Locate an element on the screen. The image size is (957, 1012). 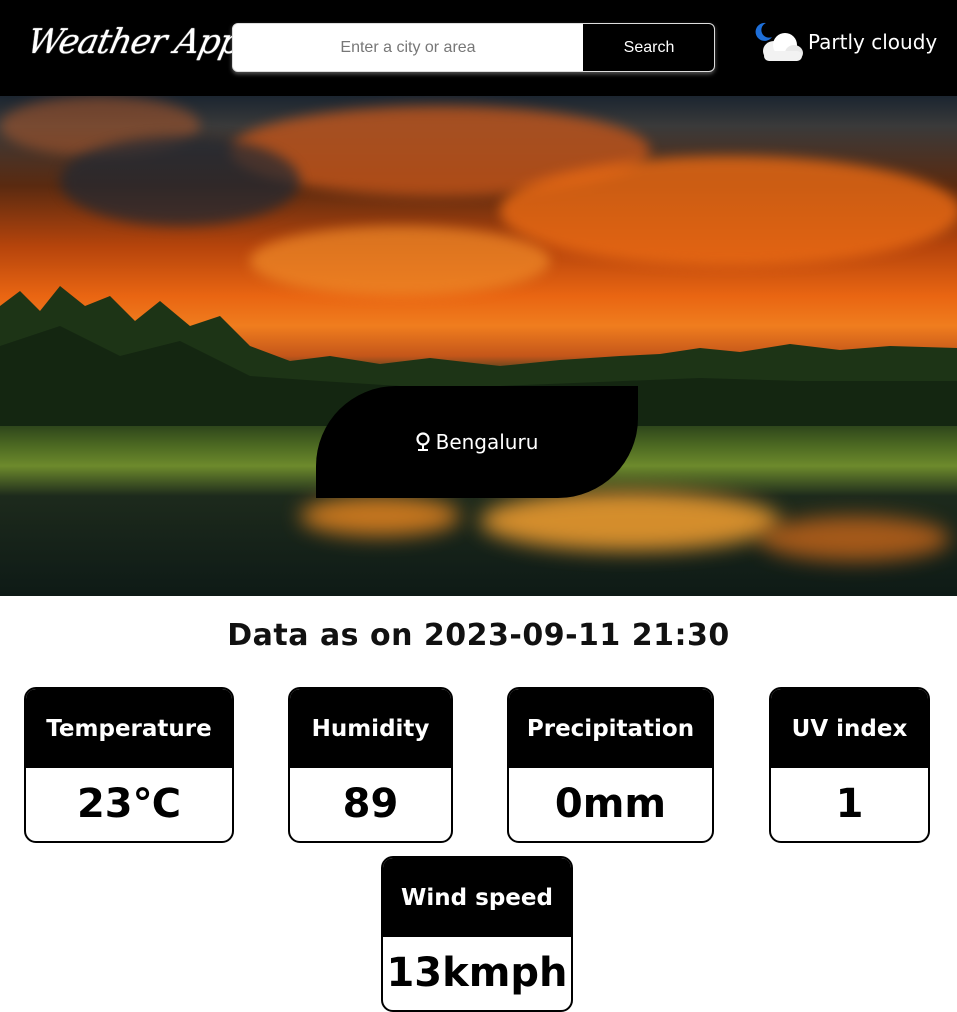
map-pin-icon is located at coordinates (422, 441).